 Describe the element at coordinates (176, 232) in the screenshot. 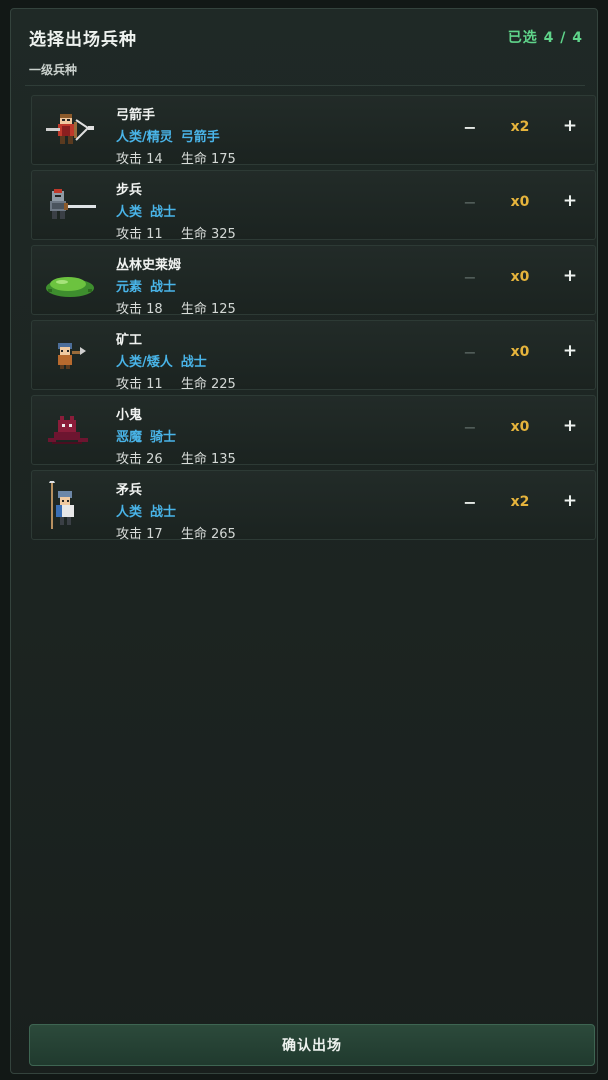

I see `unit-stats: 攻击 11 生命 325` at that location.